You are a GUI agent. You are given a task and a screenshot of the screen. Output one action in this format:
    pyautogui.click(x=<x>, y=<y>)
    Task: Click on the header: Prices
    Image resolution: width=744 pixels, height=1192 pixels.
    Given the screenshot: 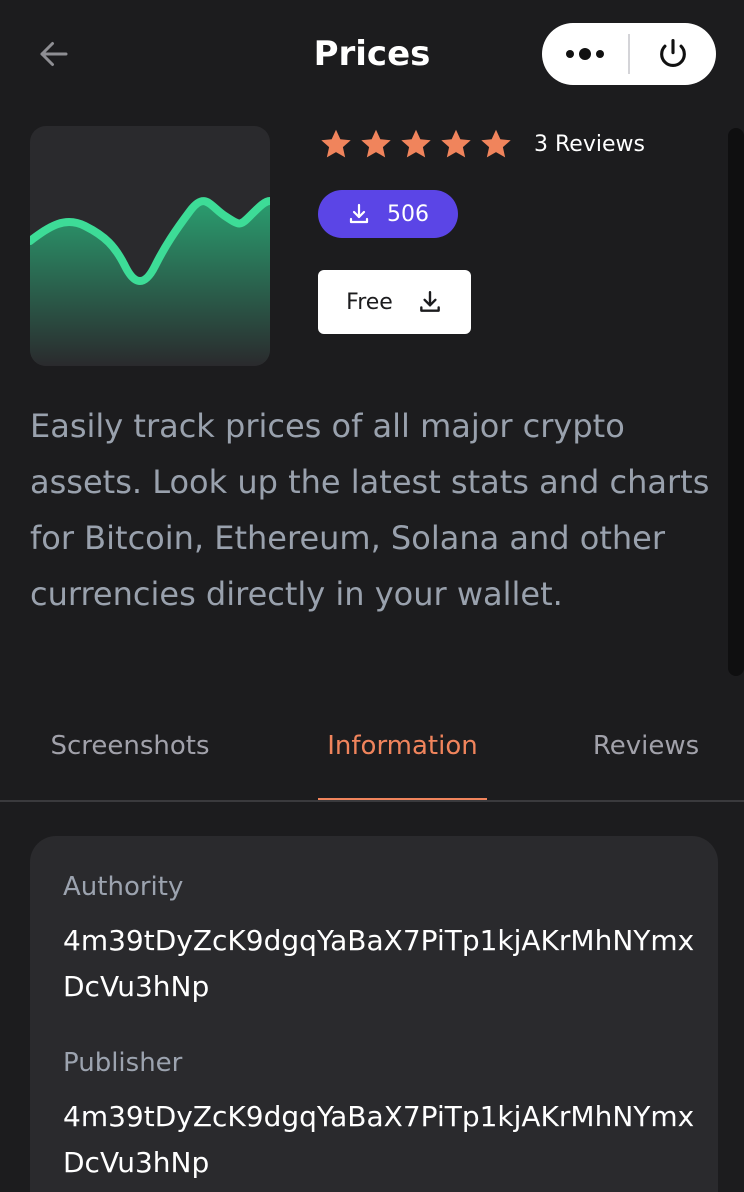 What is the action you would take?
    pyautogui.click(x=372, y=55)
    